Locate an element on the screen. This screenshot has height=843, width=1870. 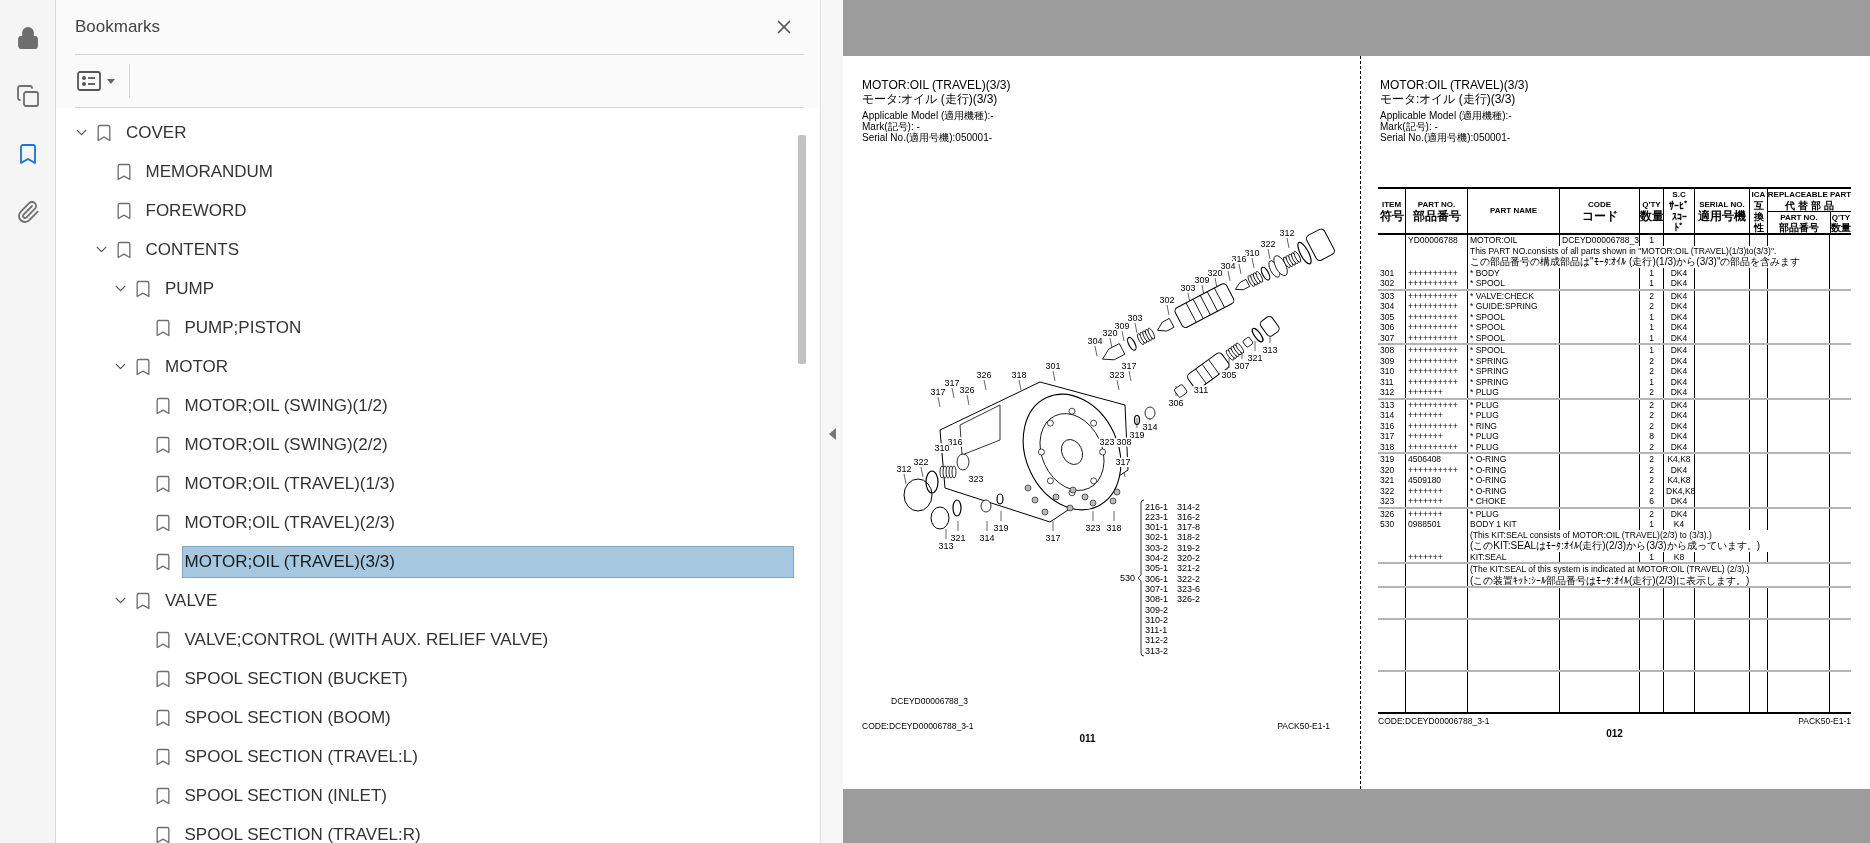
column-header: CODE コード is located at coordinates (1599, 211).